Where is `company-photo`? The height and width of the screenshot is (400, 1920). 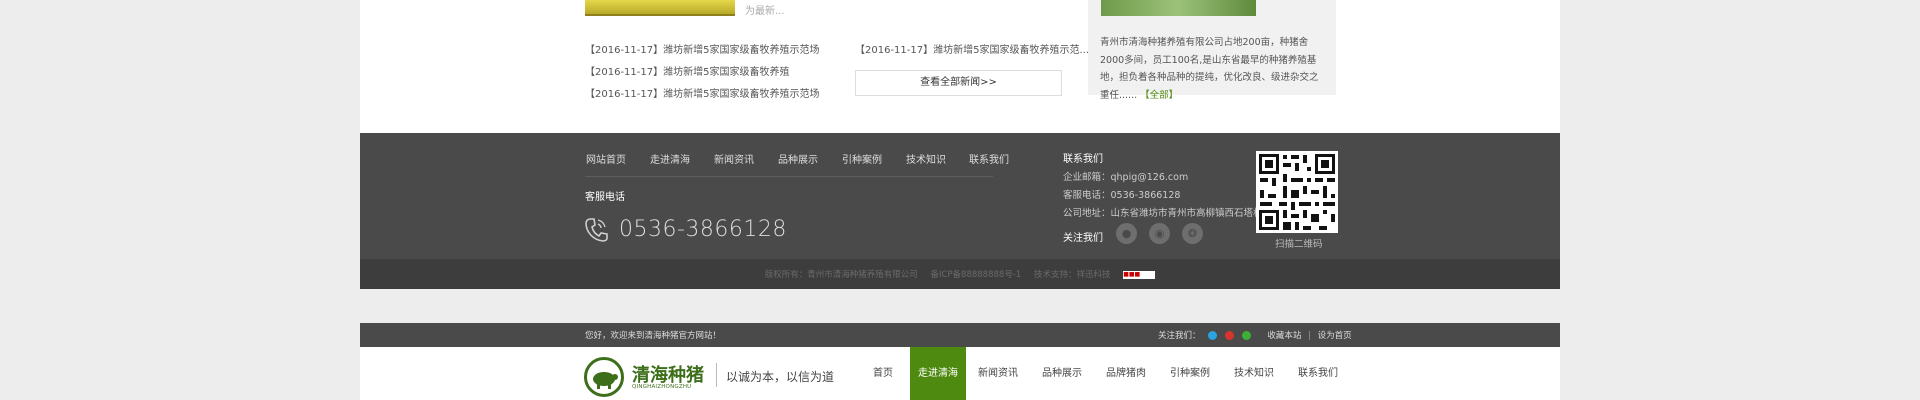 company-photo is located at coordinates (1178, 8).